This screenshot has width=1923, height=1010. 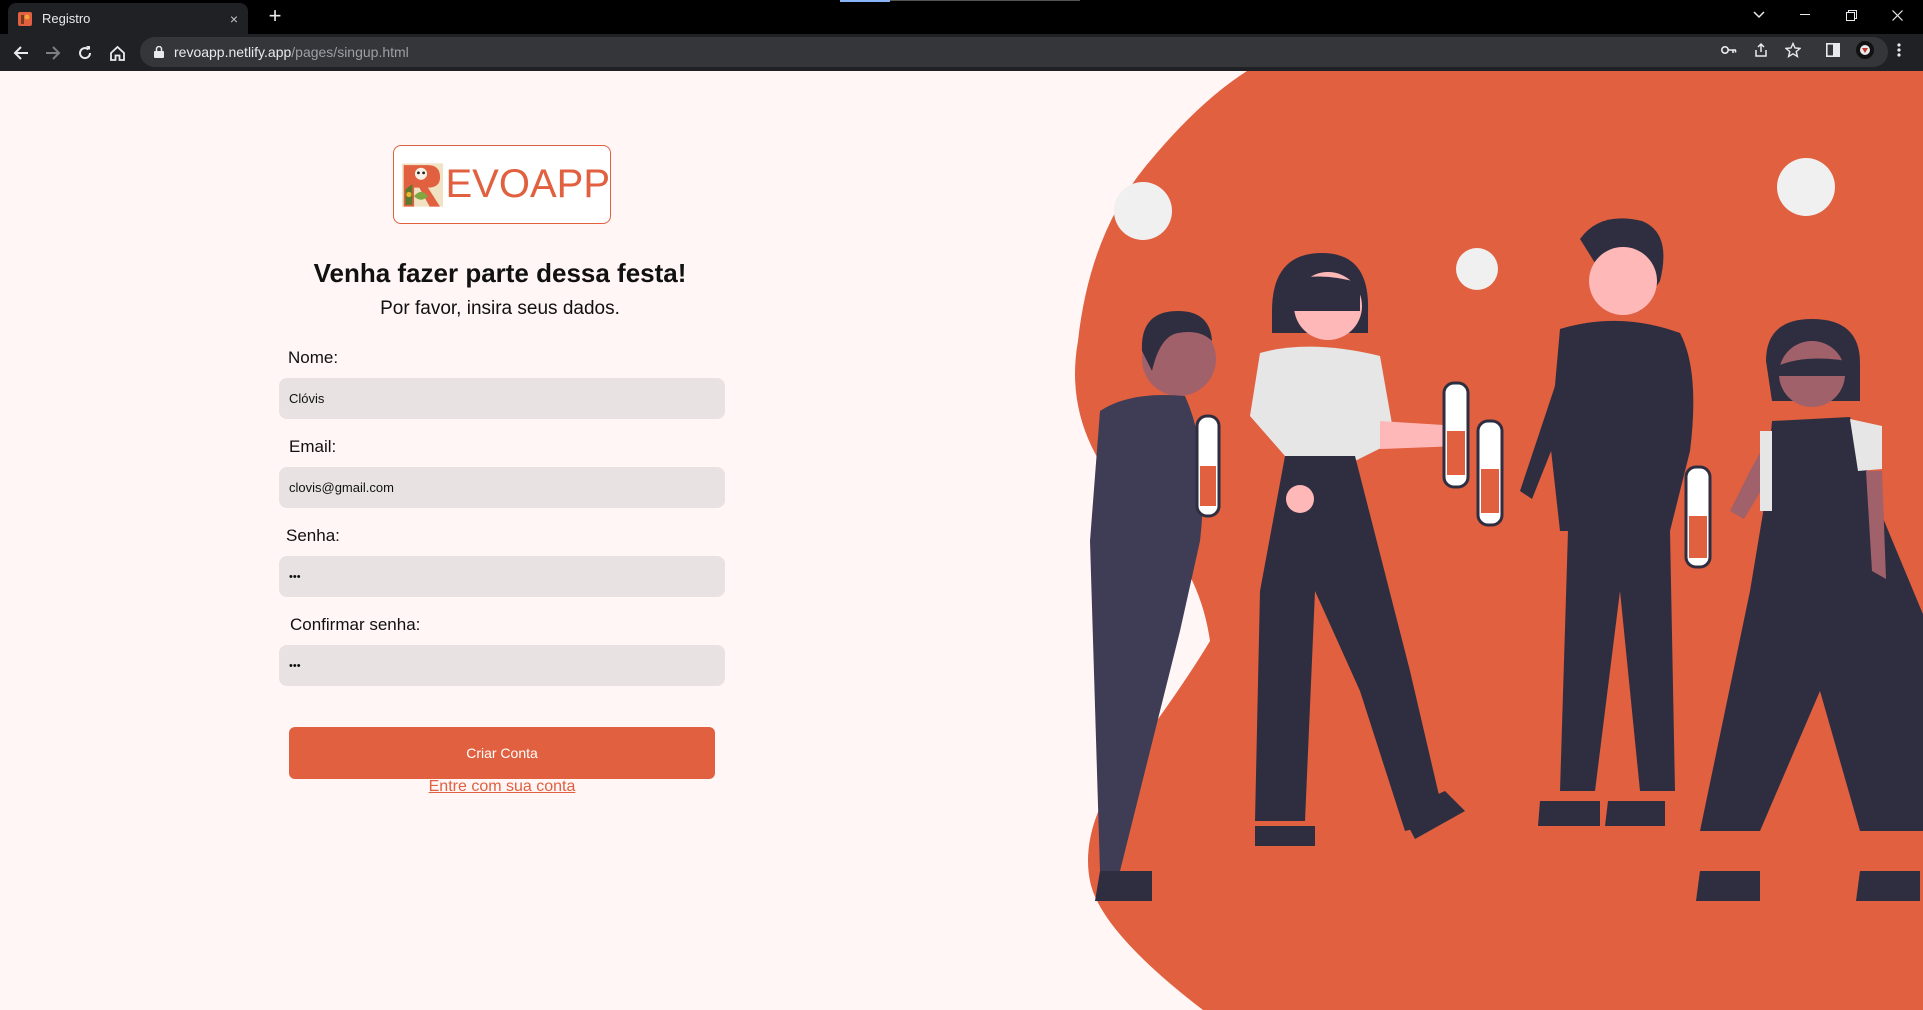 What do you see at coordinates (1899, 50) in the screenshot?
I see `browser-menu-icon` at bounding box center [1899, 50].